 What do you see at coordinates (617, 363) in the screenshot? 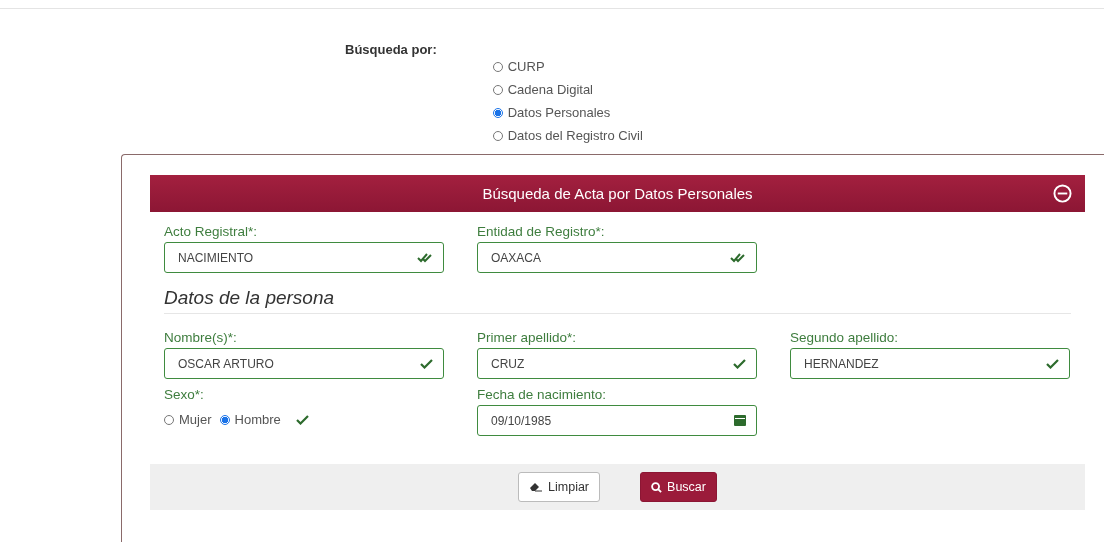
I see `input-field: CRUZ` at bounding box center [617, 363].